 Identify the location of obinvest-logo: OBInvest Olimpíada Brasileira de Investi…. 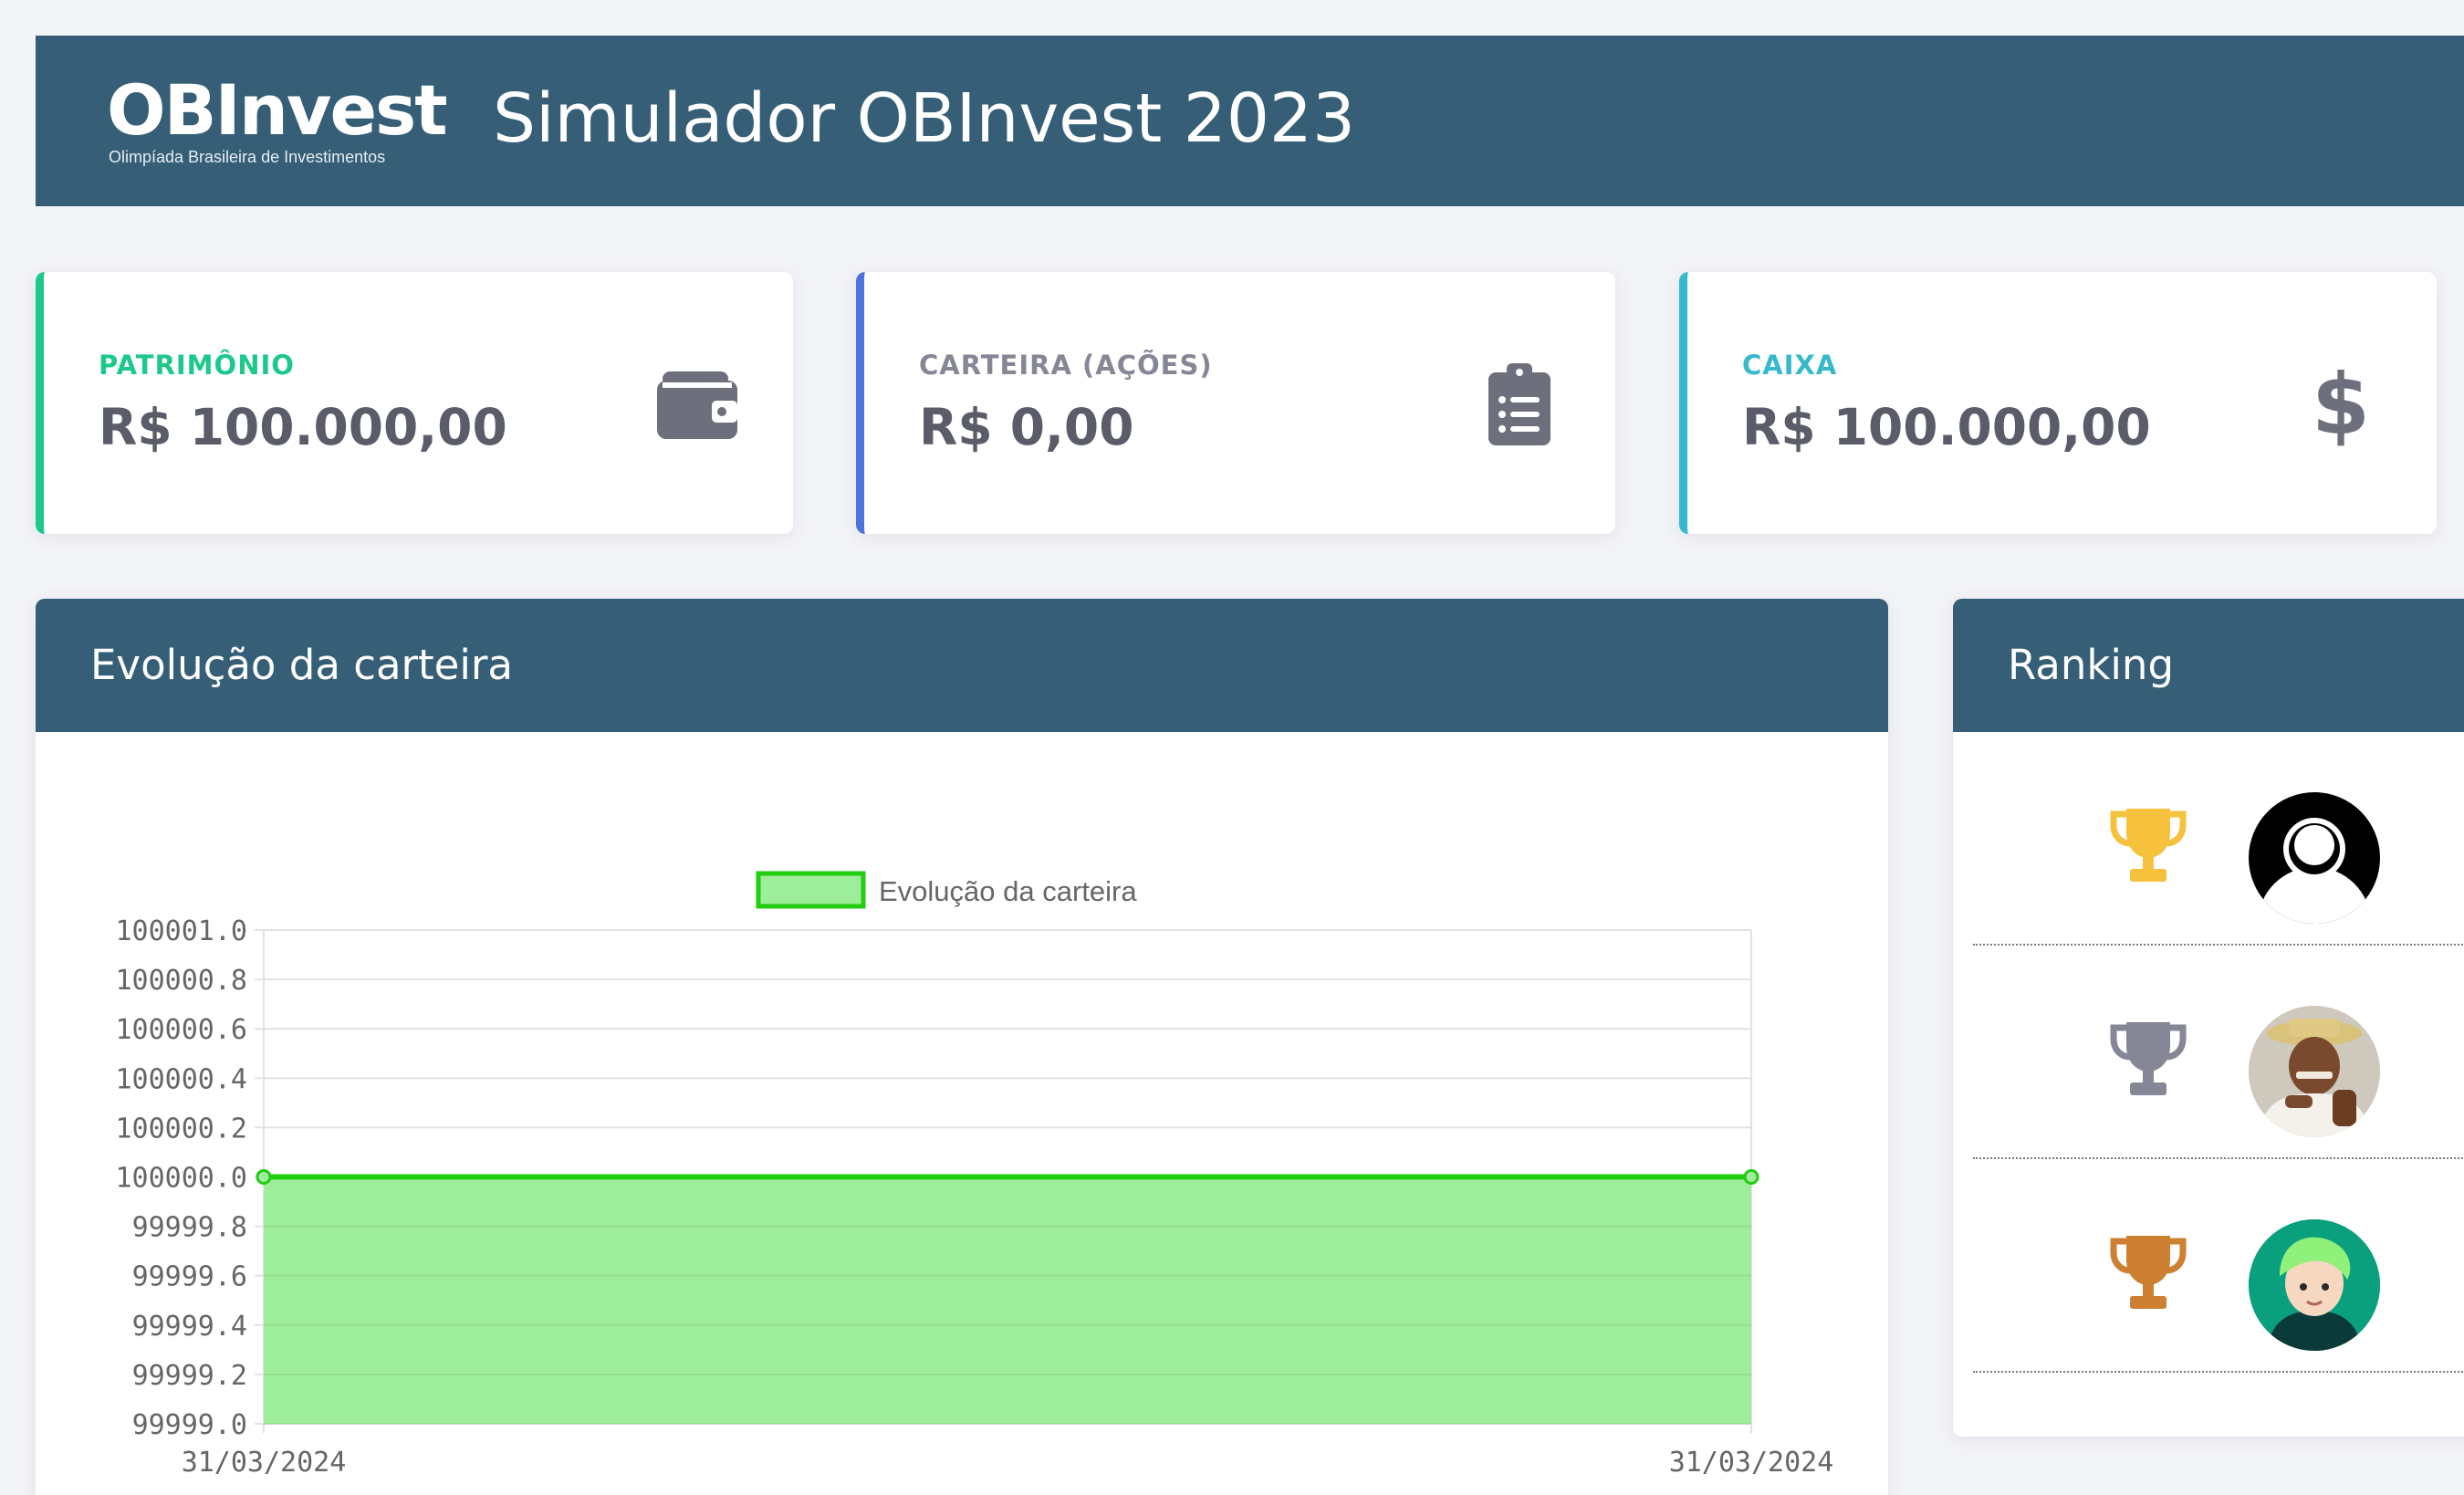
(285, 122).